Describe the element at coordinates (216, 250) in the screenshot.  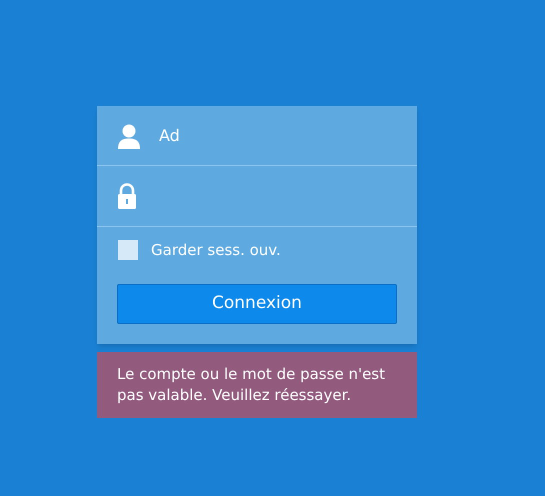
I see `remember-label: Garder sess. ouv.` at that location.